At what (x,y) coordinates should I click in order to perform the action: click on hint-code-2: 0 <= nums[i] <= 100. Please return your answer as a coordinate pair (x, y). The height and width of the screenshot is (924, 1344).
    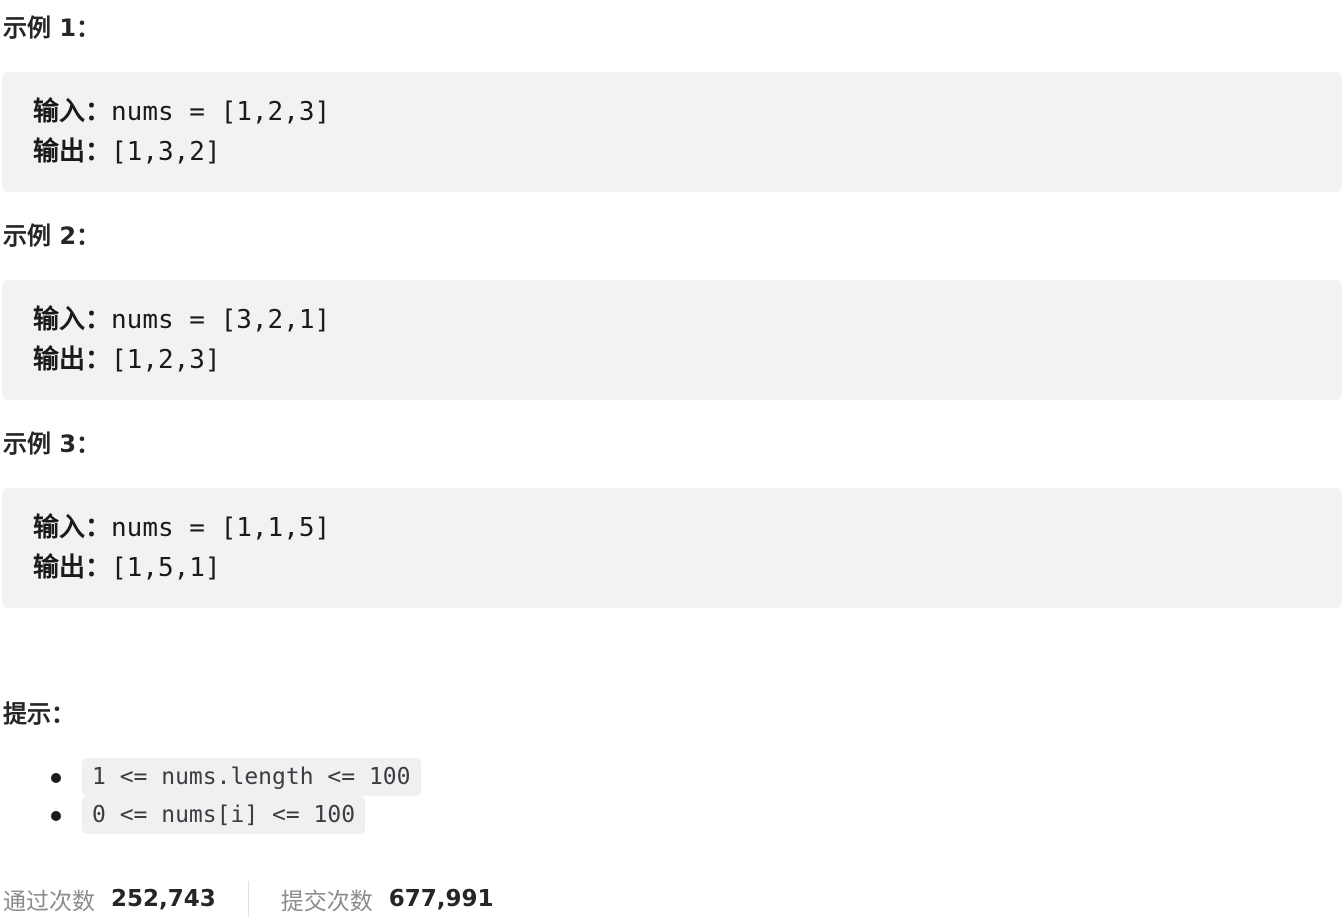
    Looking at the image, I should click on (224, 815).